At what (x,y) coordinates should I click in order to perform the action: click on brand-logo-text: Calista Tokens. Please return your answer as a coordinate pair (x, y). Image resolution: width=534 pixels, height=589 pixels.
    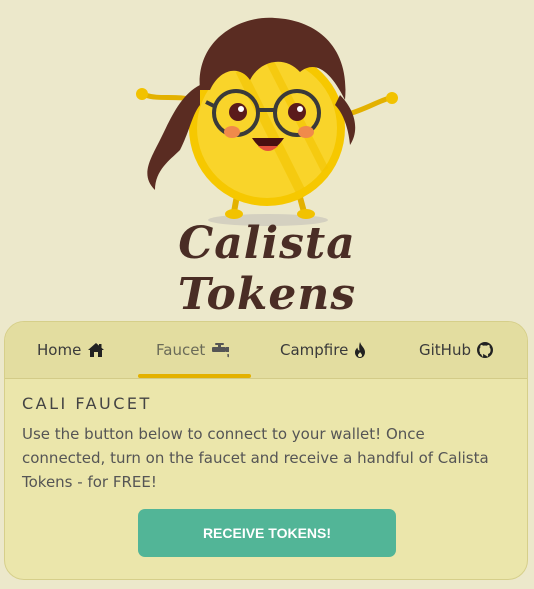
    Looking at the image, I should click on (267, 269).